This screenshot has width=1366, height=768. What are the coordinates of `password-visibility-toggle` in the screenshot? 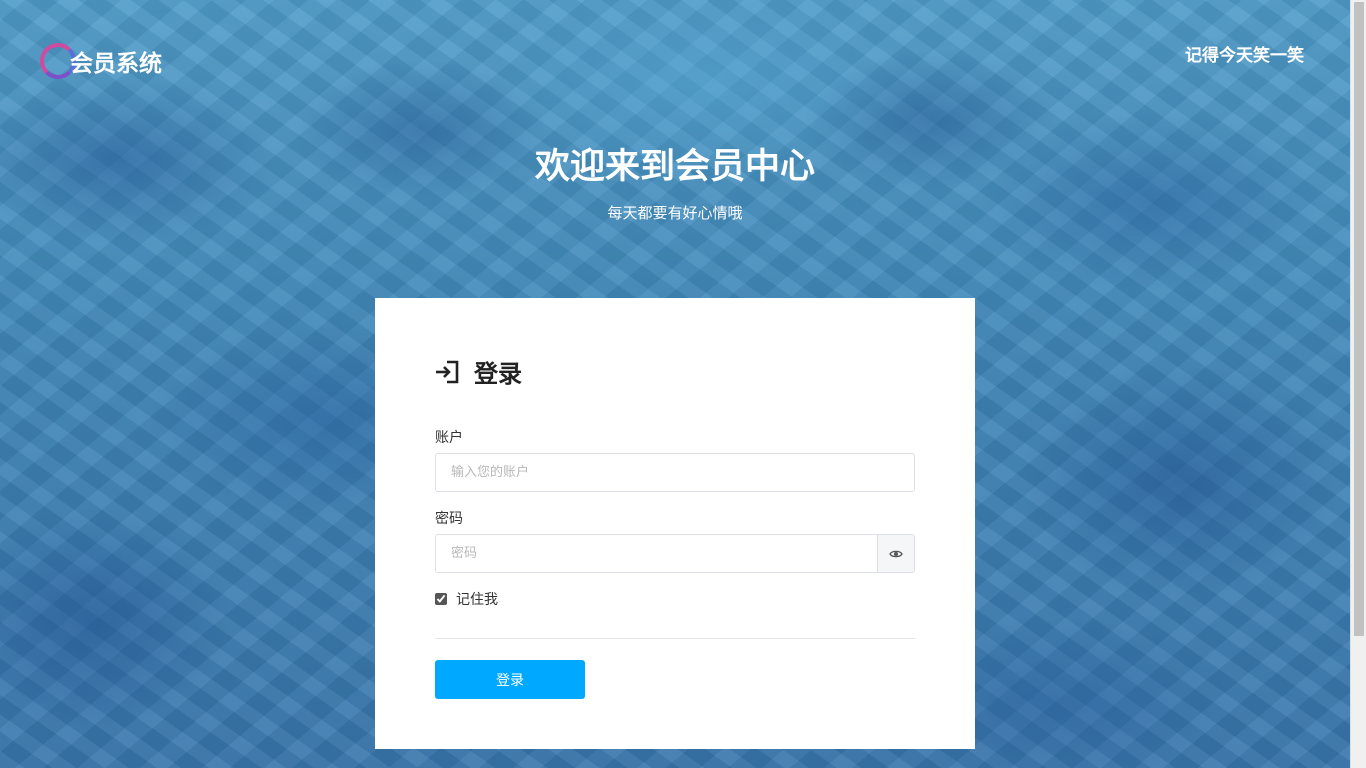 It's located at (895, 553).